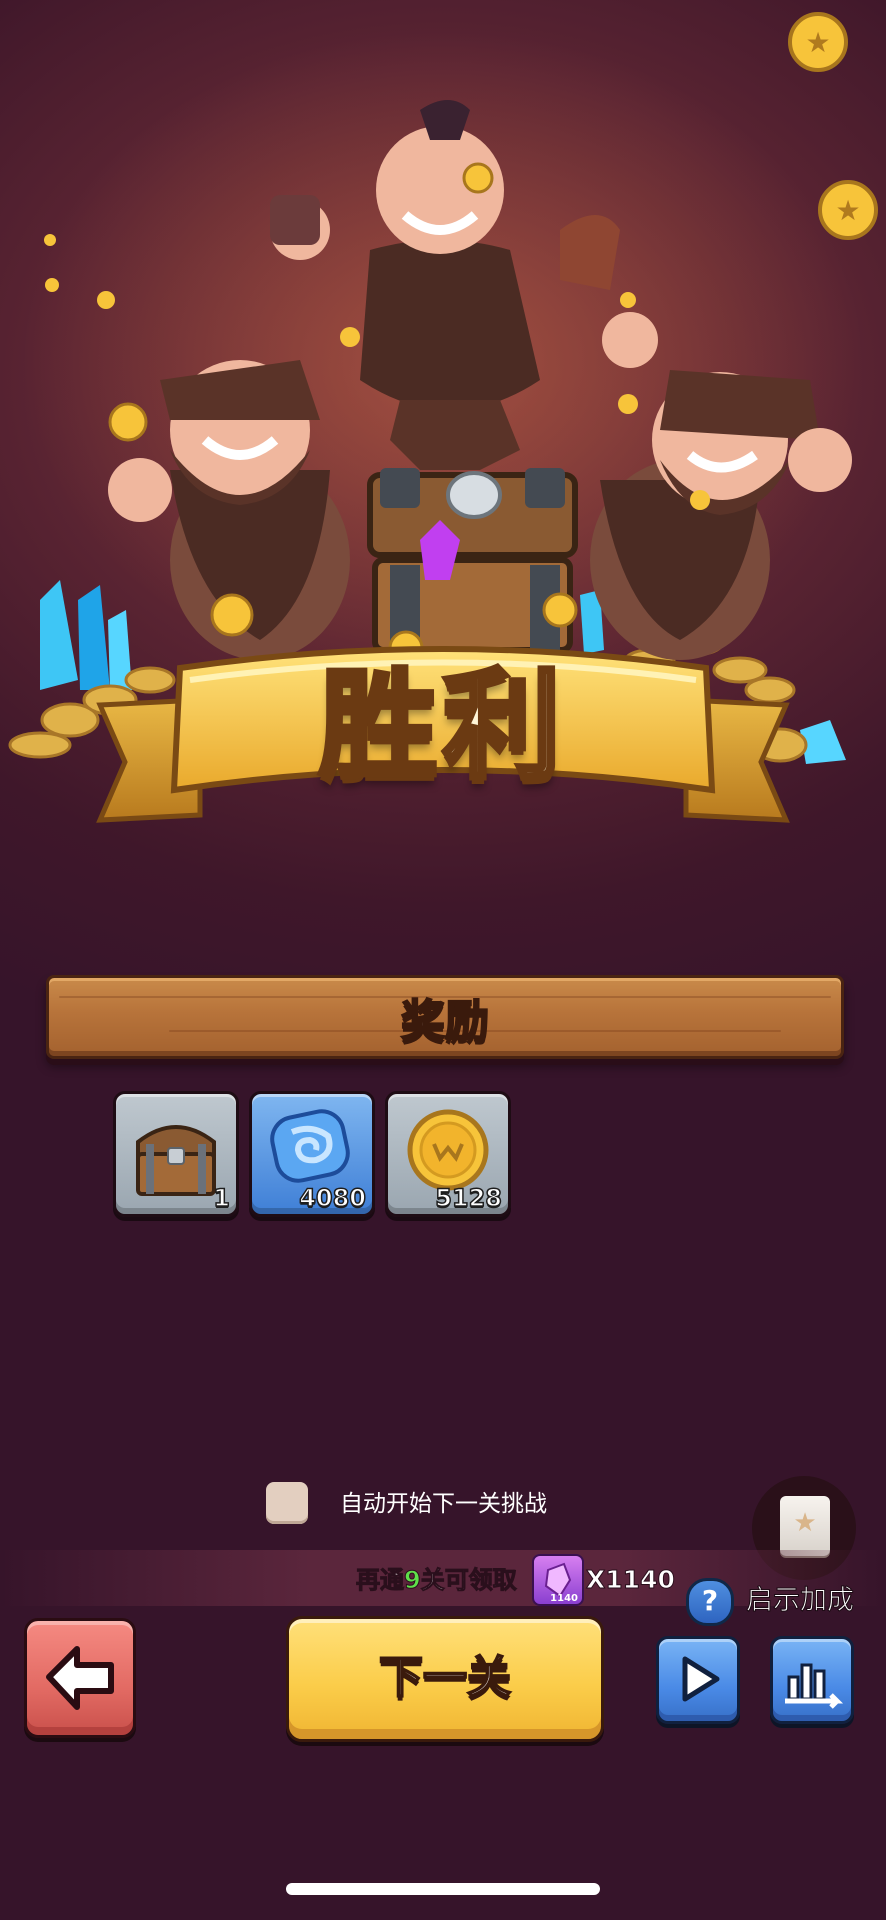 This screenshot has height=1920, width=886. What do you see at coordinates (441, 725) in the screenshot?
I see `victory-title: 胜利` at bounding box center [441, 725].